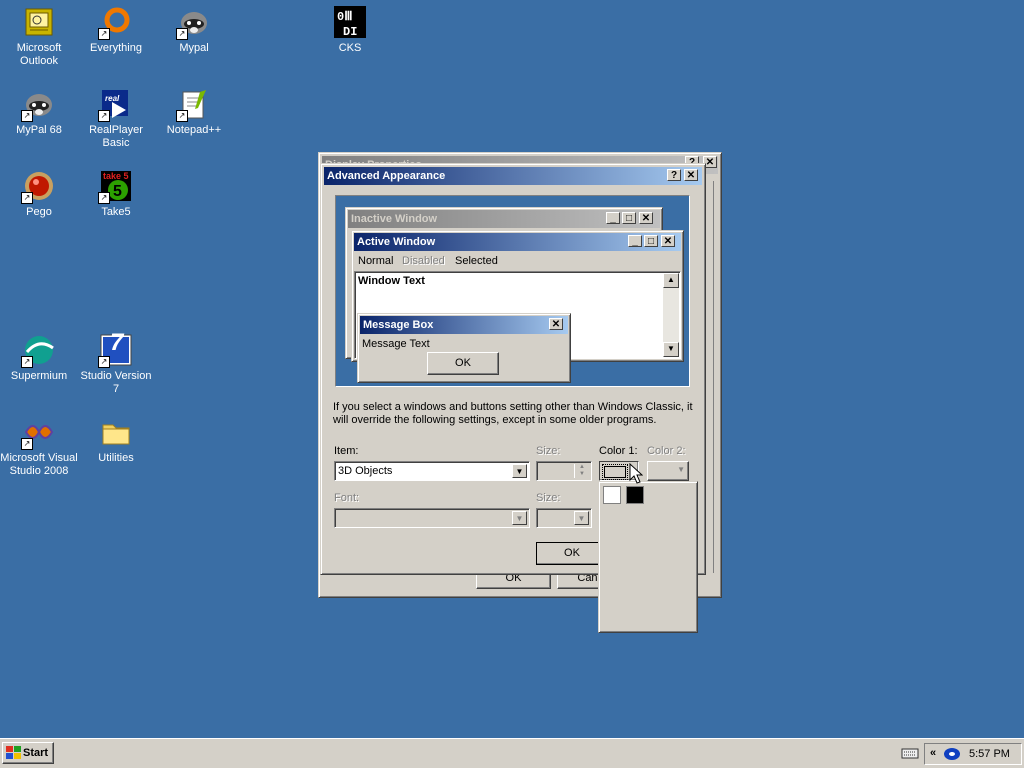 This screenshot has width=1024, height=768. Describe the element at coordinates (38, 433) in the screenshot. I see `vs2008-icon: ↗` at that location.